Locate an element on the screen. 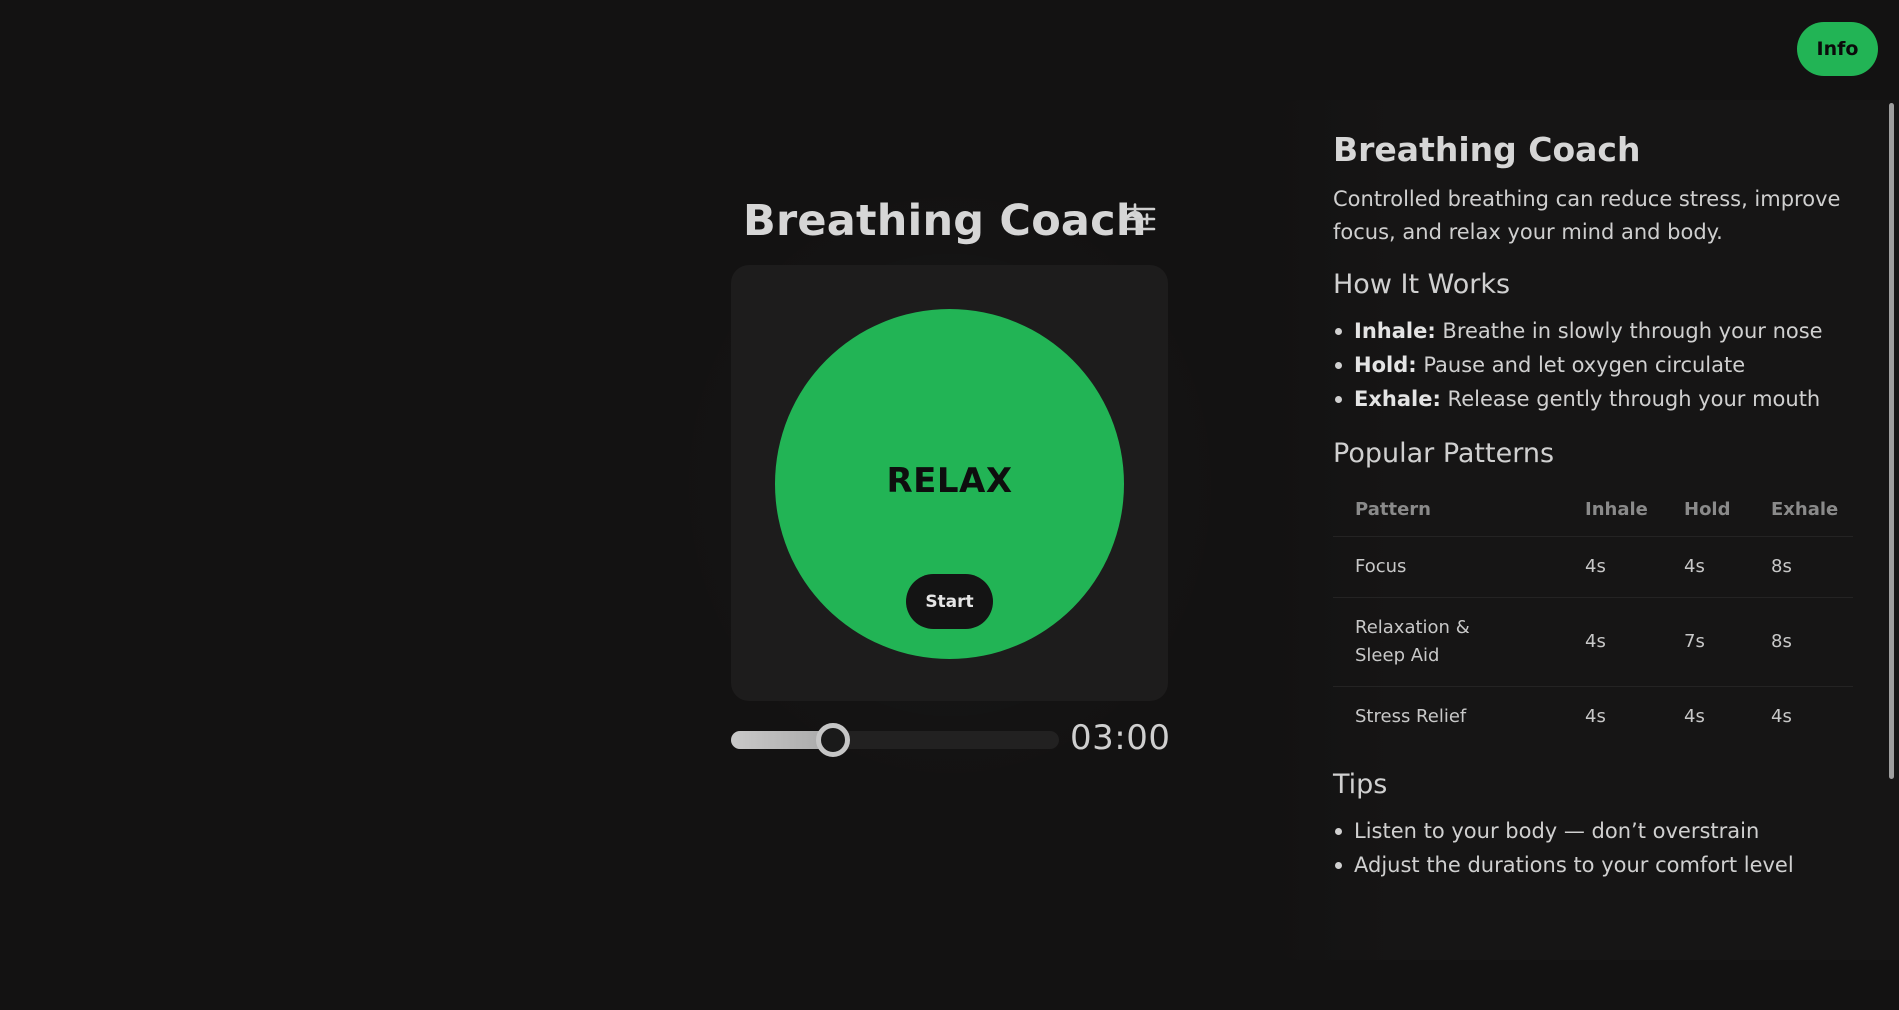 The width and height of the screenshot is (1899, 1010). info-panel-scrollbar is located at coordinates (1891, 441).